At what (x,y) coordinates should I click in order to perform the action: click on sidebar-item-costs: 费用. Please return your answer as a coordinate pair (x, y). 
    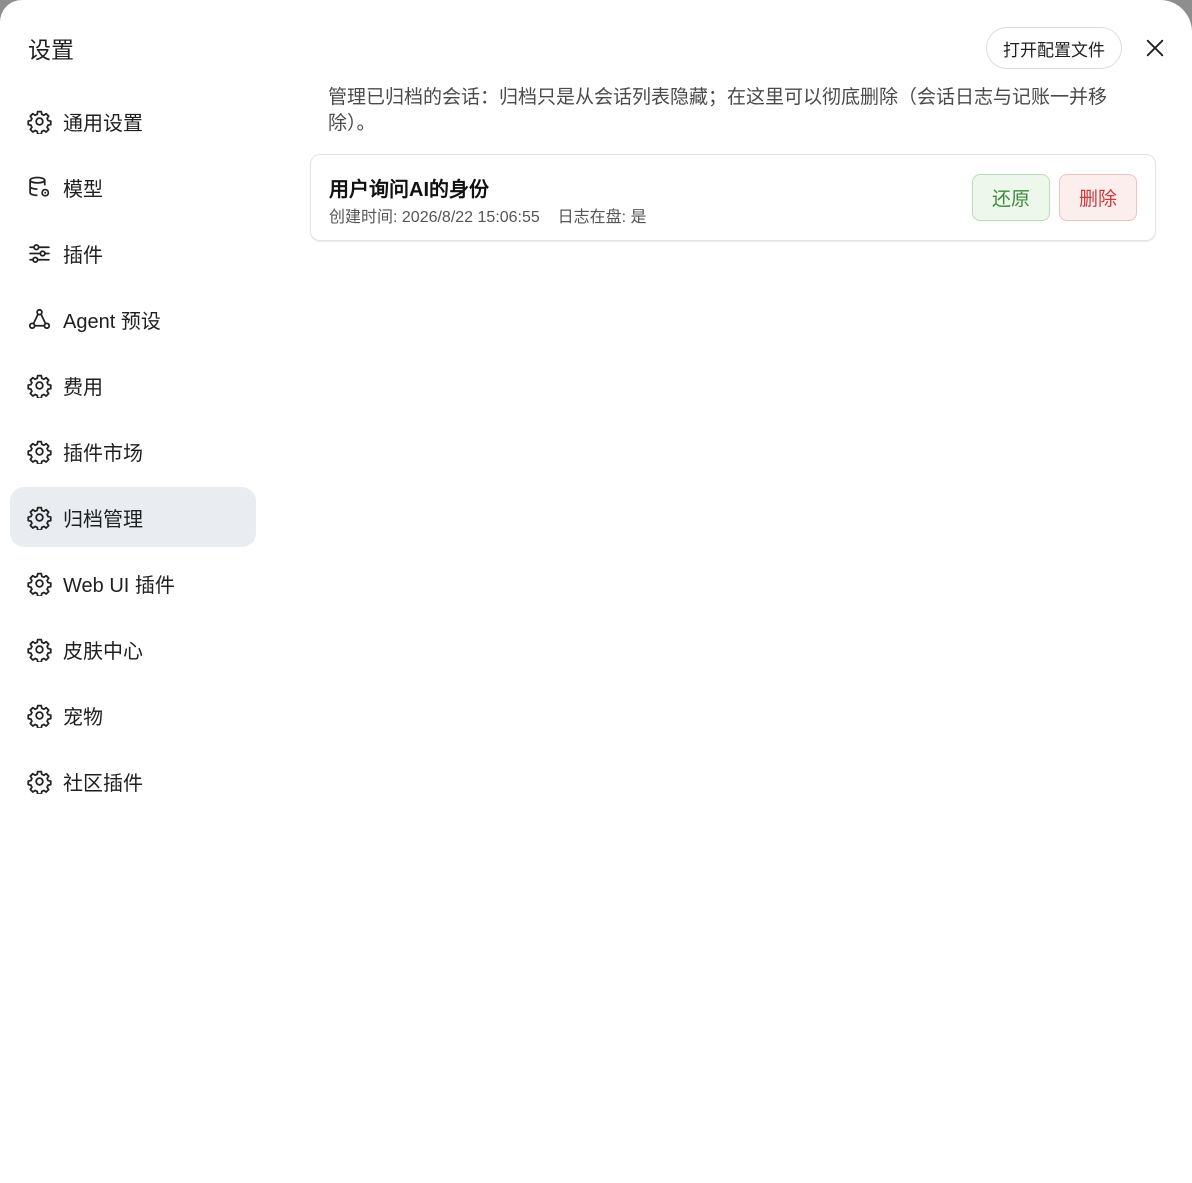
    Looking at the image, I should click on (133, 385).